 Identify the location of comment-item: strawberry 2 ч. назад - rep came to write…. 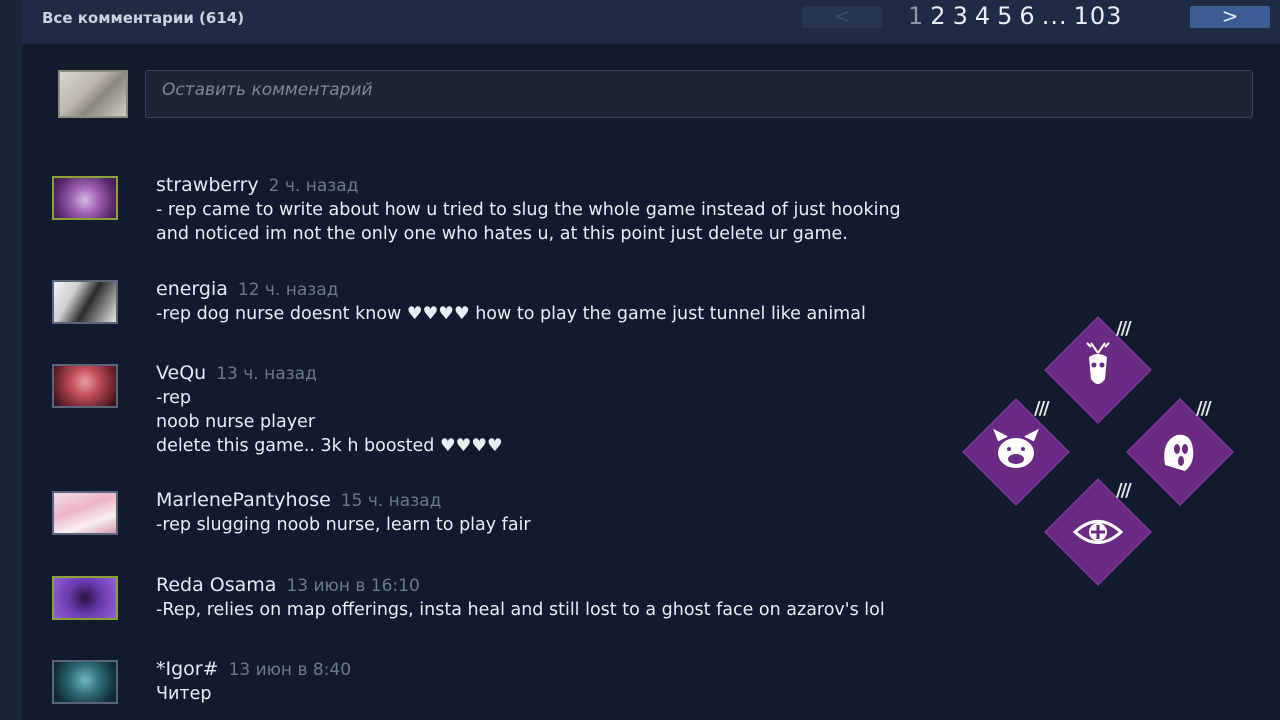
(642, 209).